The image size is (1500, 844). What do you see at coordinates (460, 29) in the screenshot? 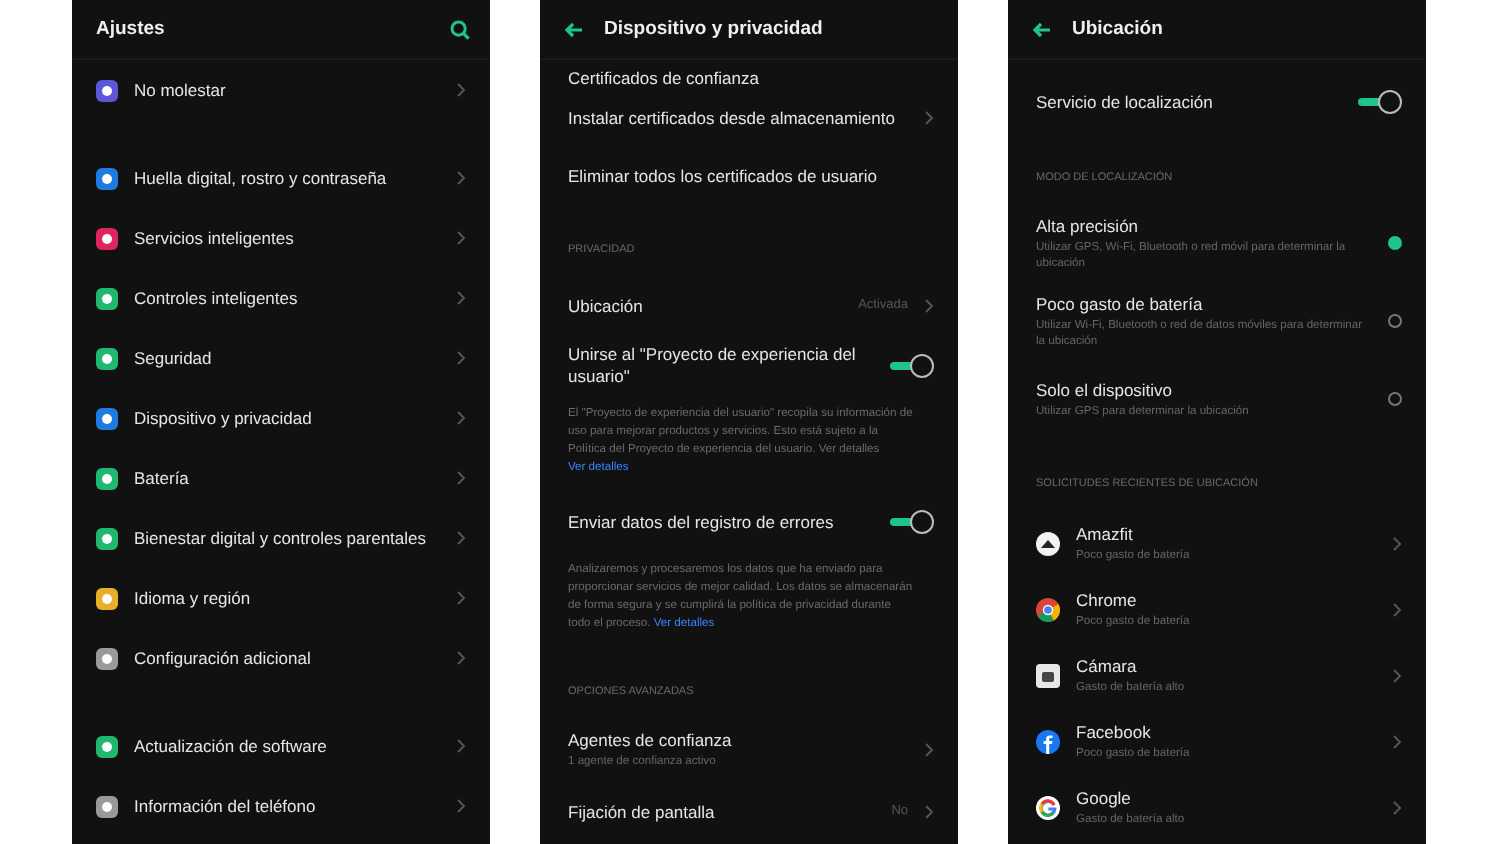
I see `search-icon` at bounding box center [460, 29].